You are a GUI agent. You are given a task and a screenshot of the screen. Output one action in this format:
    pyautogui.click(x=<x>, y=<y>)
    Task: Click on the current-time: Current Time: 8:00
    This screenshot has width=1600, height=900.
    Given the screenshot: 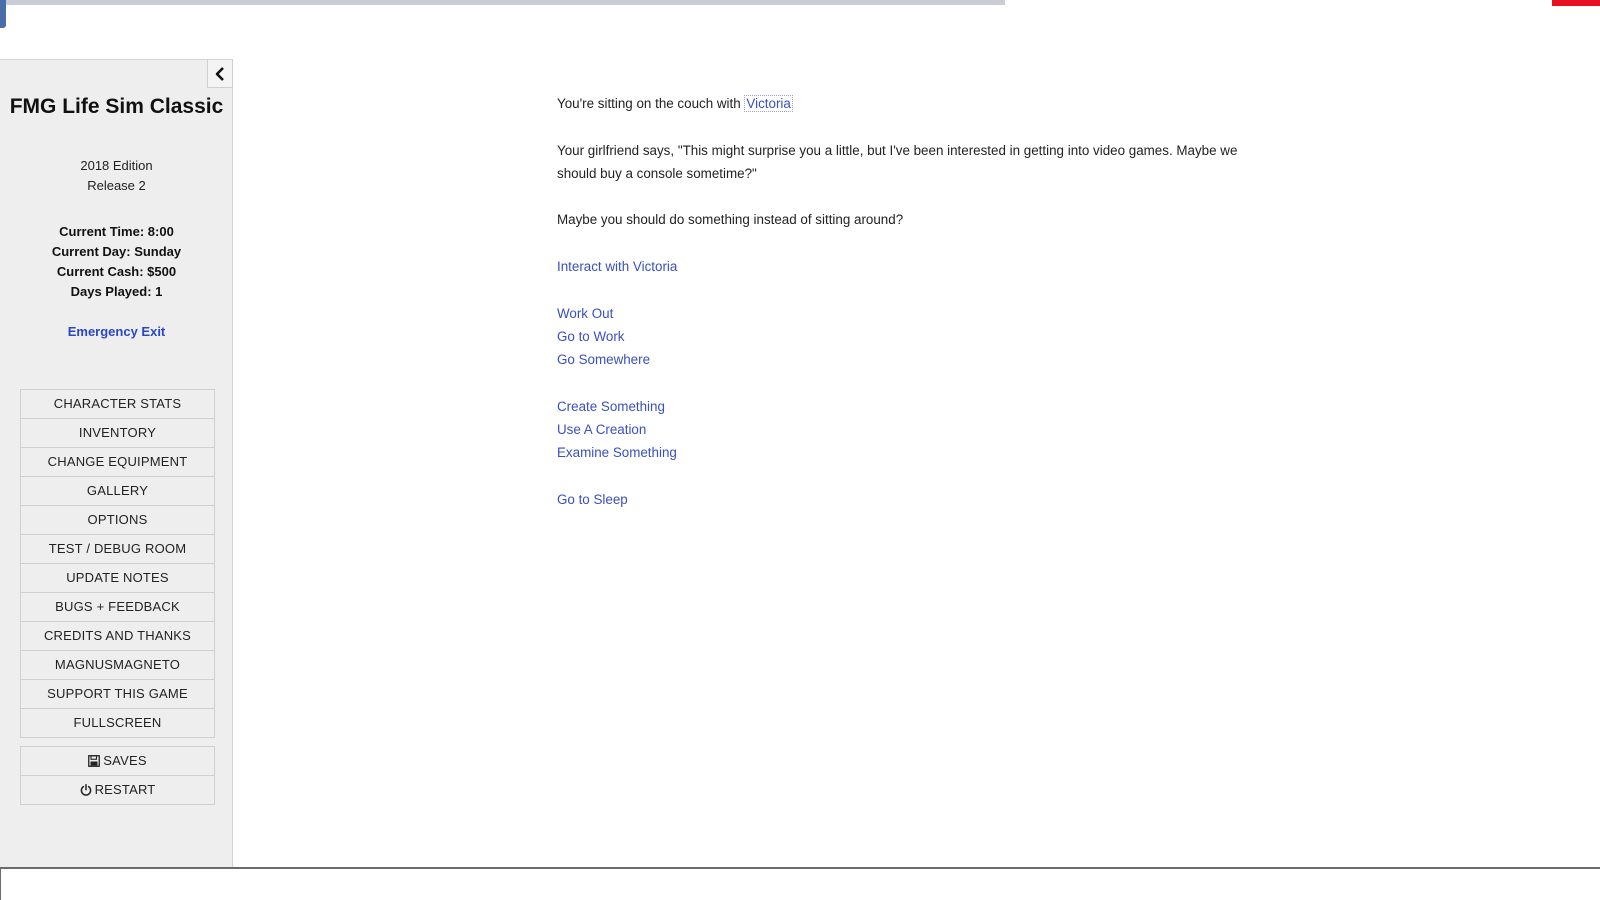 What is the action you would take?
    pyautogui.click(x=116, y=231)
    